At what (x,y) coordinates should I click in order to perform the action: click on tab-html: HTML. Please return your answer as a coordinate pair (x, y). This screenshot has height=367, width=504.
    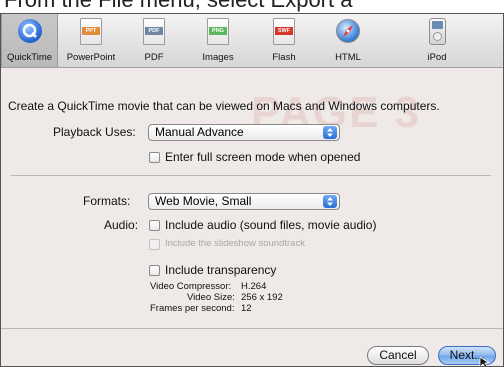
    Looking at the image, I should click on (348, 40).